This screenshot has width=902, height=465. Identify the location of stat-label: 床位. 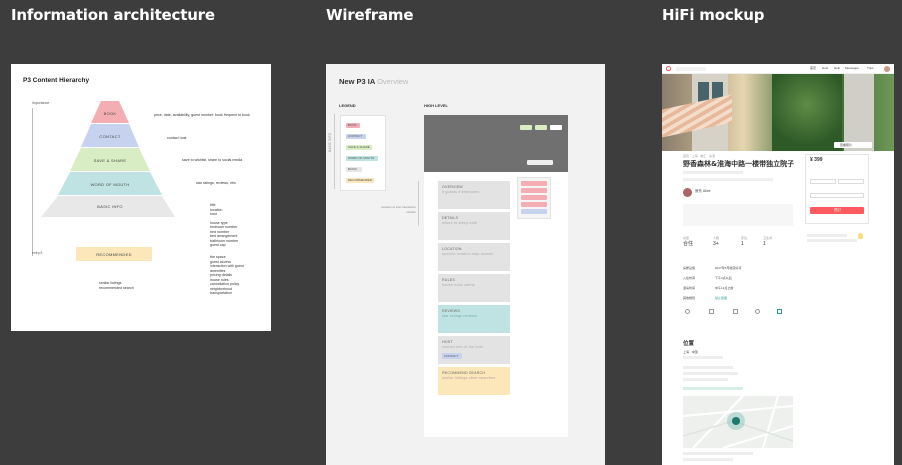
(744, 238).